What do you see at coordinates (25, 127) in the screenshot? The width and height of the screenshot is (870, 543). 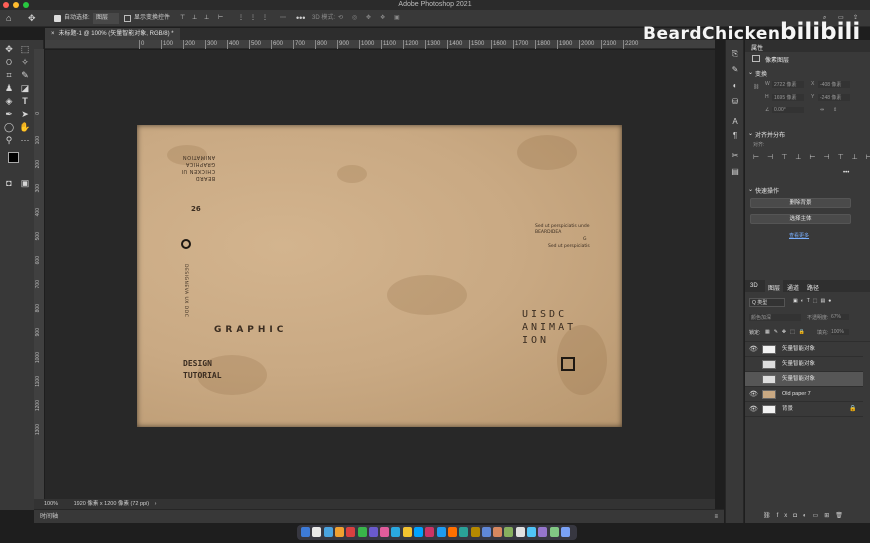 I see `hand-tool-icon: ✋` at bounding box center [25, 127].